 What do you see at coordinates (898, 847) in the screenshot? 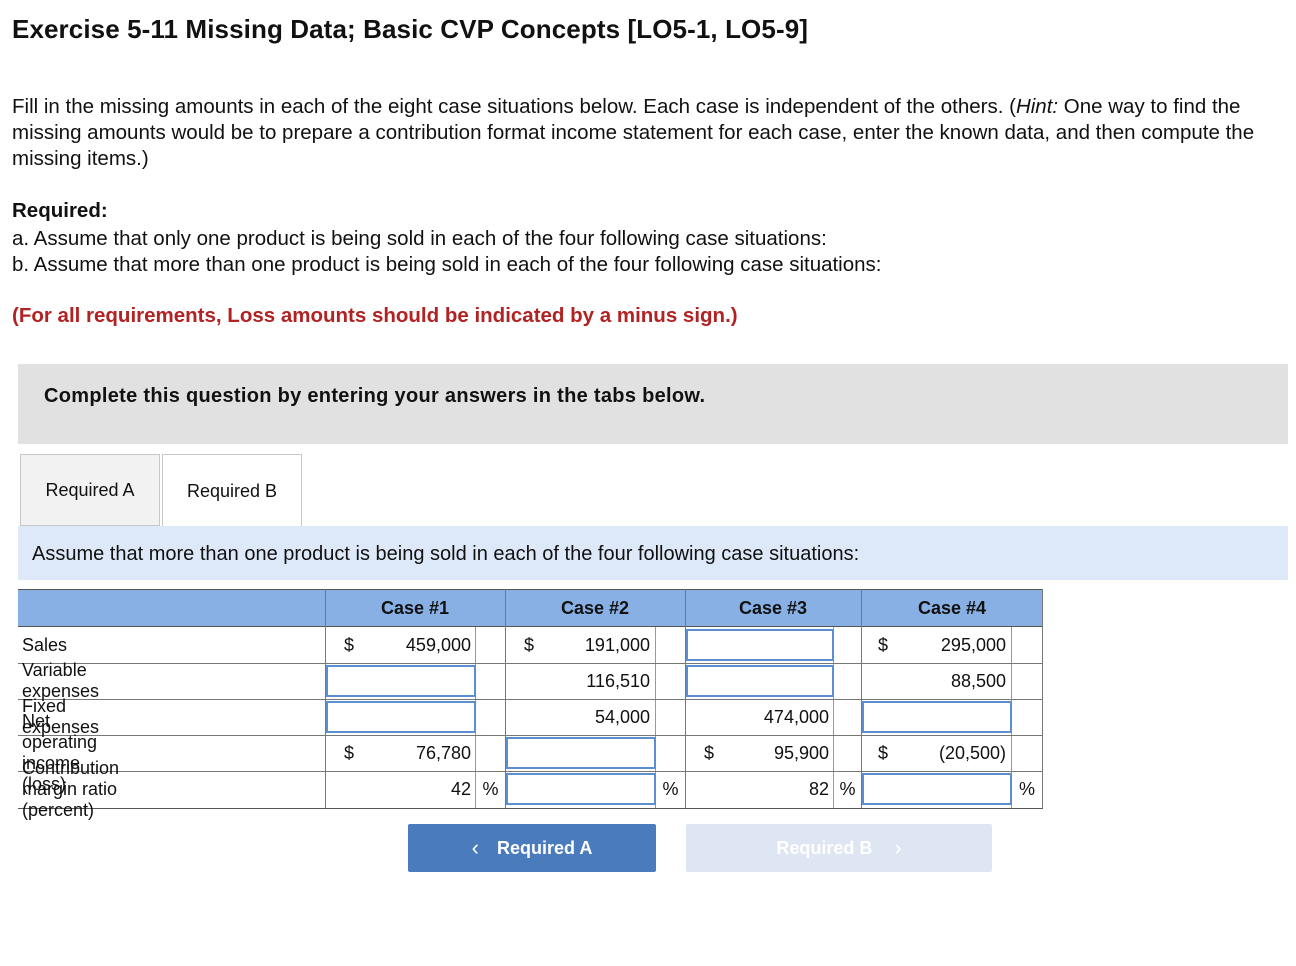
I see `chevron-right-icon: ›` at bounding box center [898, 847].